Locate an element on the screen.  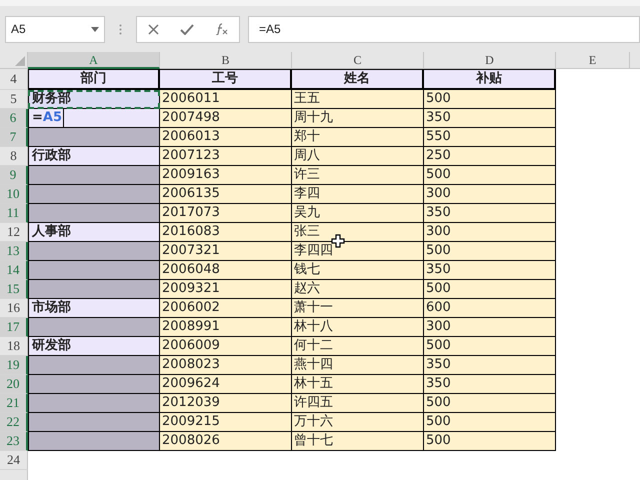
table-cell: 燕十四 is located at coordinates (358, 365).